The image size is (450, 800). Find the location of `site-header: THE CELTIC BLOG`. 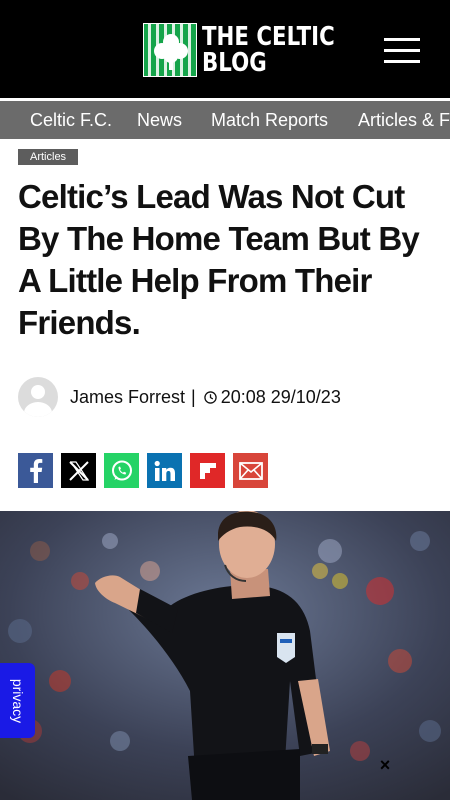

site-header: THE CELTIC BLOG is located at coordinates (225, 49).